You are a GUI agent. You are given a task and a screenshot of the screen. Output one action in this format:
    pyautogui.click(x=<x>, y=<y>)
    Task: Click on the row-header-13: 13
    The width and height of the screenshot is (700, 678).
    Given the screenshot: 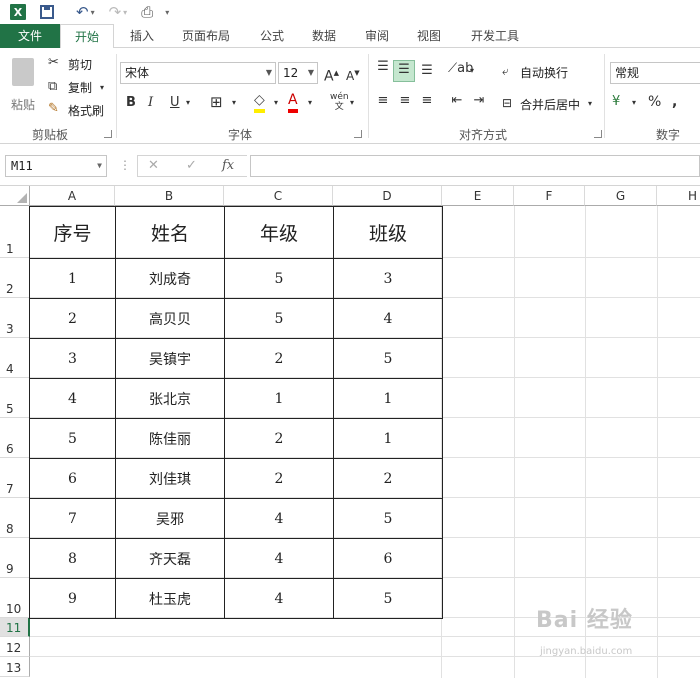 What is the action you would take?
    pyautogui.click(x=15, y=667)
    